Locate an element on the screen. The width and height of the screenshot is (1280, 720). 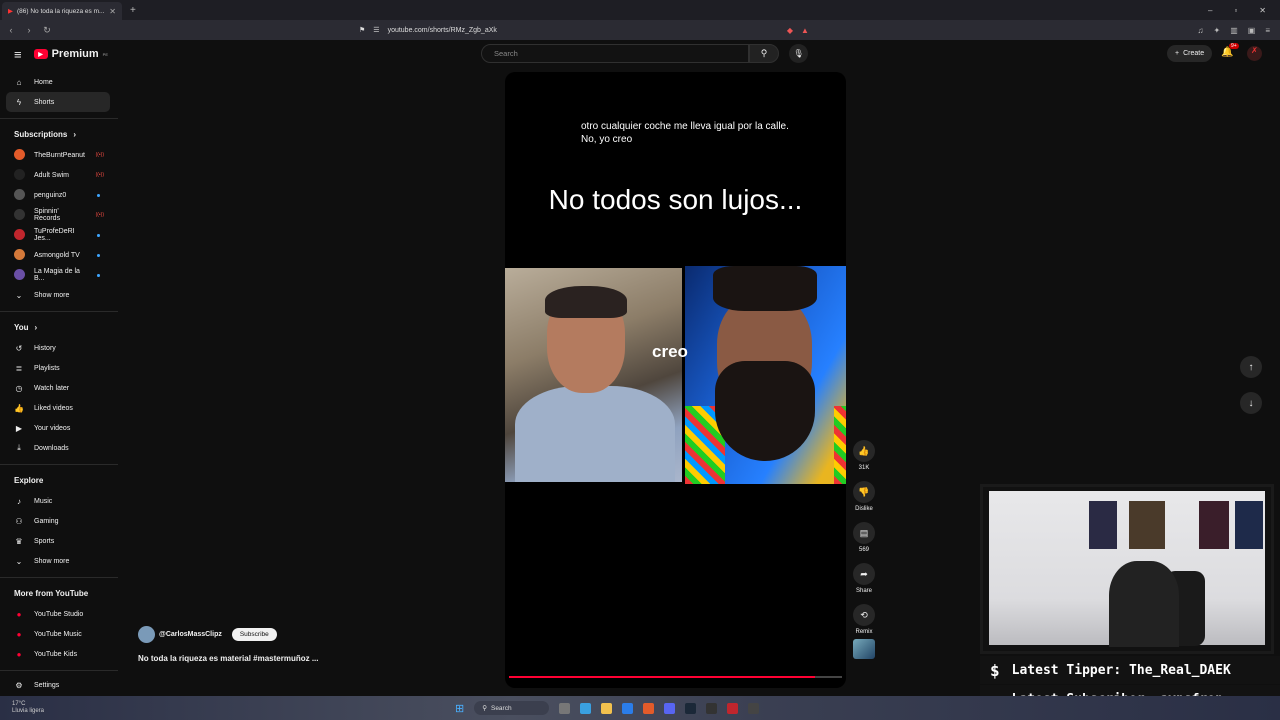
previous-short-button: ↑ is located at coordinates (1251, 367).